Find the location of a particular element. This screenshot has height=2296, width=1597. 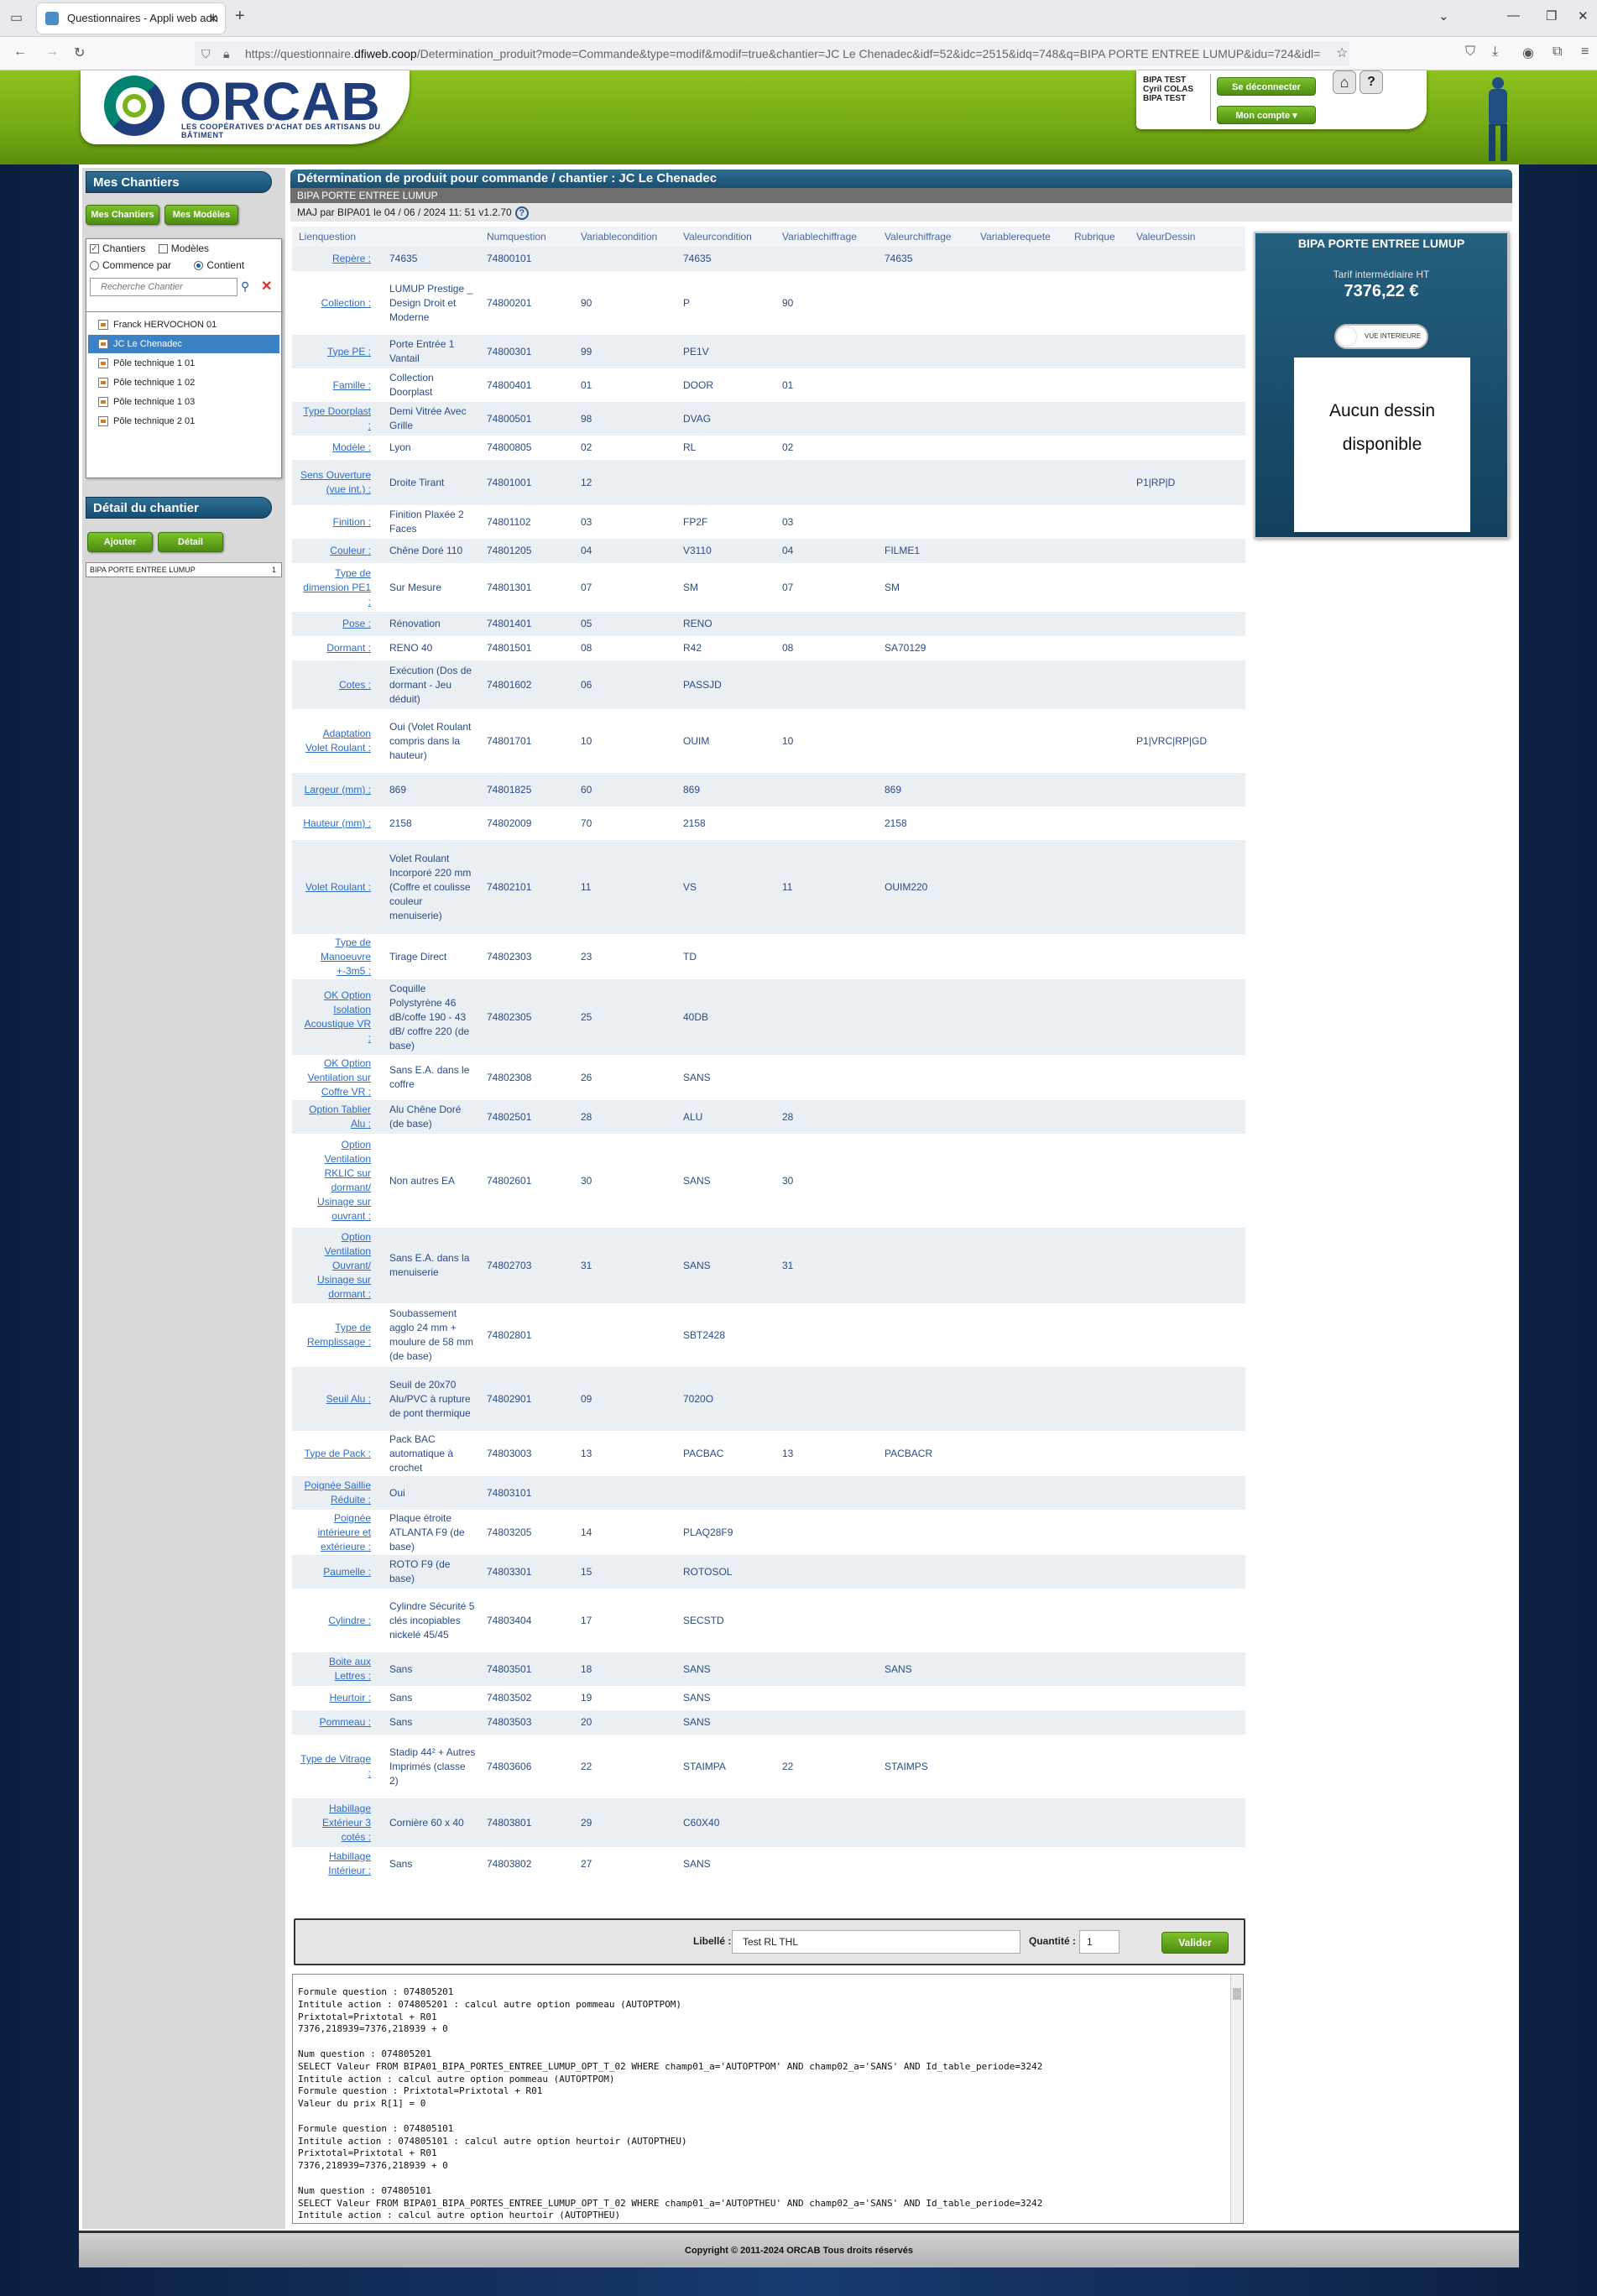

help-button: ? is located at coordinates (1371, 82).